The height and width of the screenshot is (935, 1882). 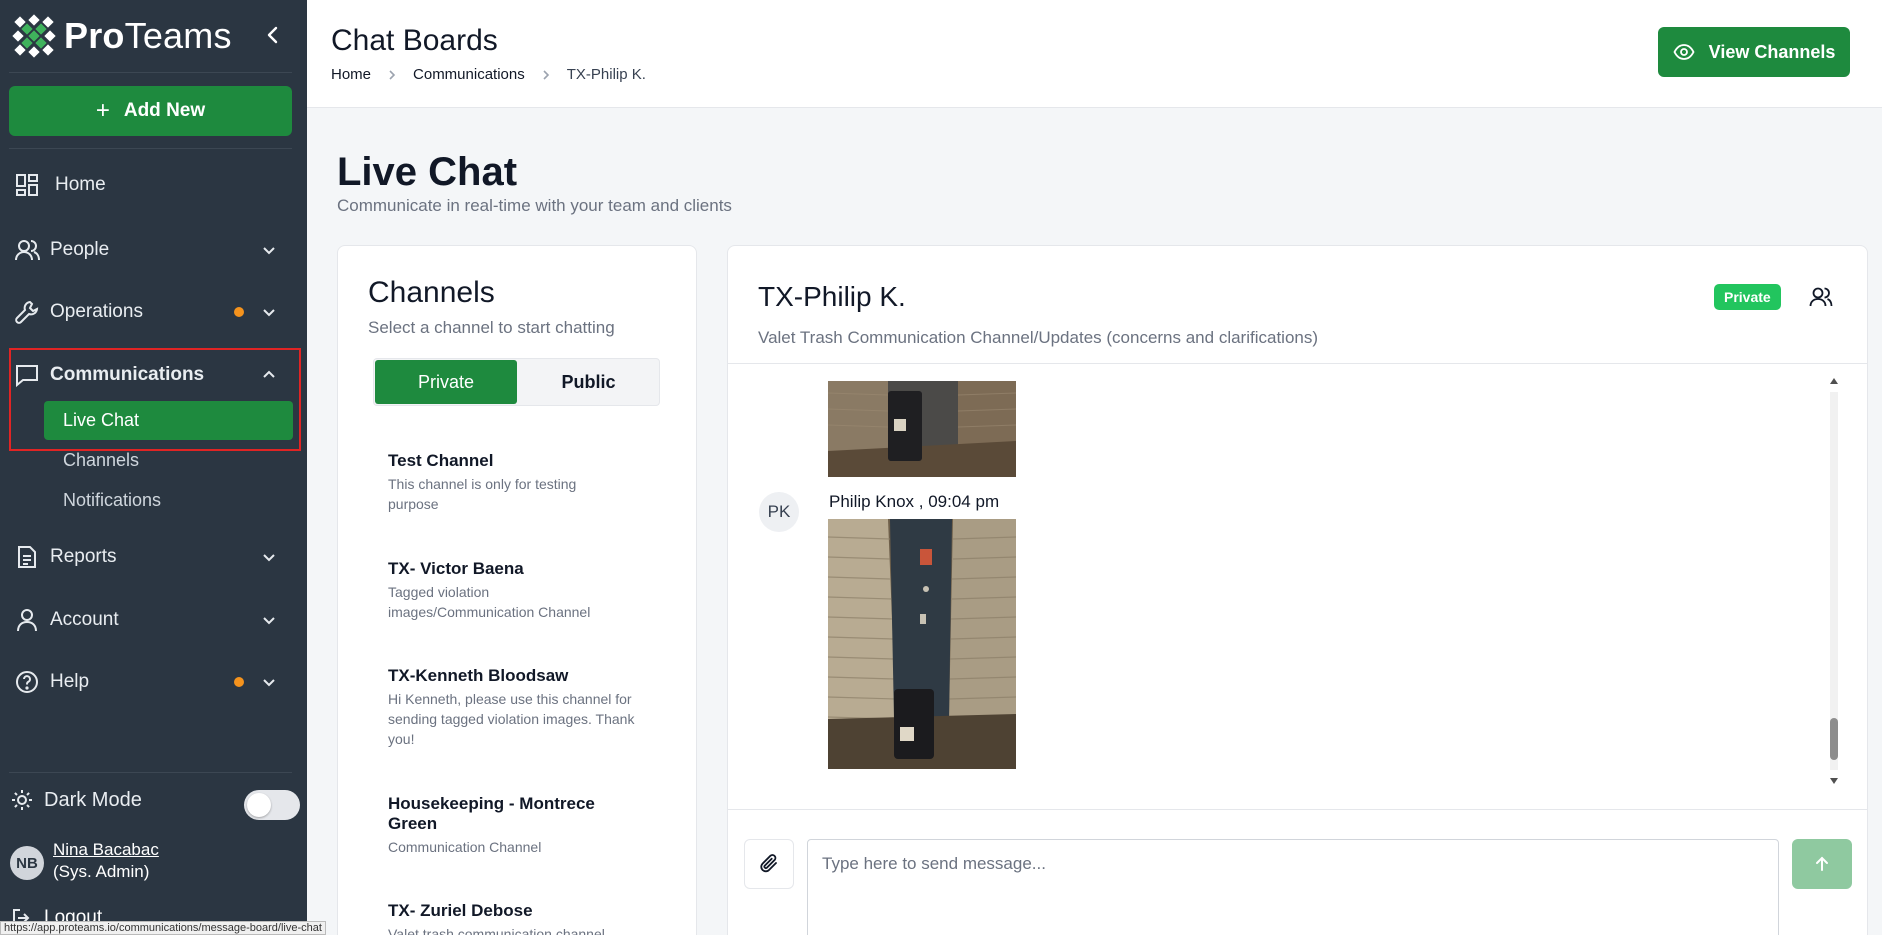 I want to click on plus-icon: +, so click(x=102, y=110).